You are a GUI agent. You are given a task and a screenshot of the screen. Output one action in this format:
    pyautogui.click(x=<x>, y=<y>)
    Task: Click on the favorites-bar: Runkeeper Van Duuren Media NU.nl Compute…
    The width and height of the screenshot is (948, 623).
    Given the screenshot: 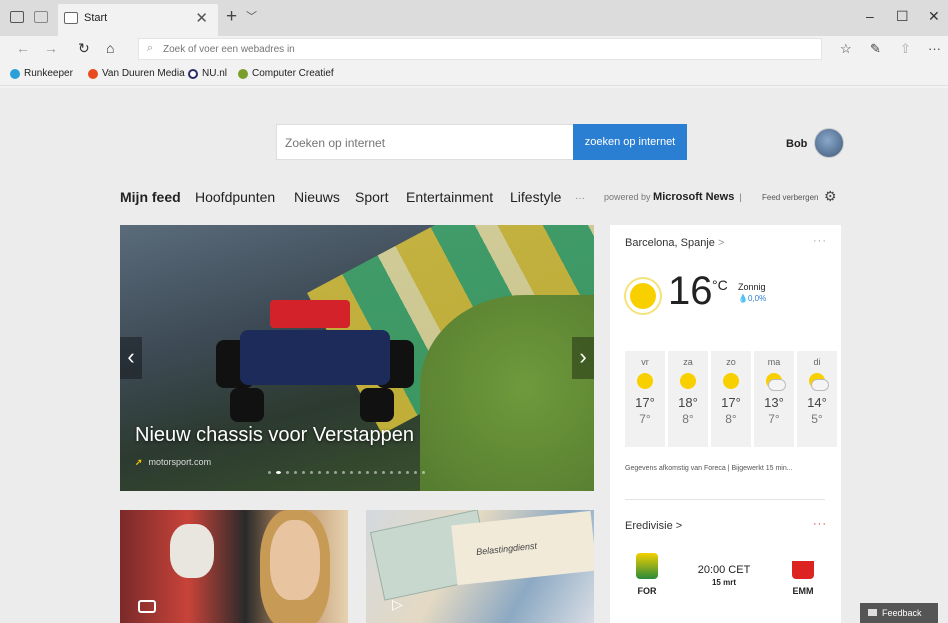 What is the action you would take?
    pyautogui.click(x=474, y=75)
    